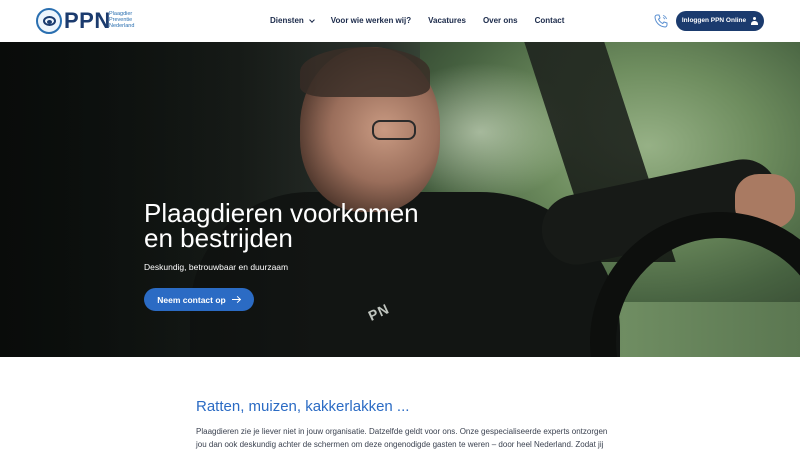 The image size is (800, 450). I want to click on logo-text: PPN, so click(87, 20).